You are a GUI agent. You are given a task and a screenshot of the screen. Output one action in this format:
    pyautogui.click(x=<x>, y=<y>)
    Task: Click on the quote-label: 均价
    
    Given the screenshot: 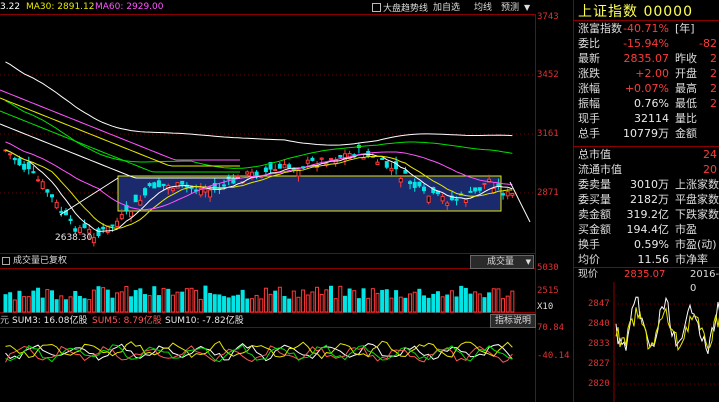 What is the action you would take?
    pyautogui.click(x=589, y=259)
    